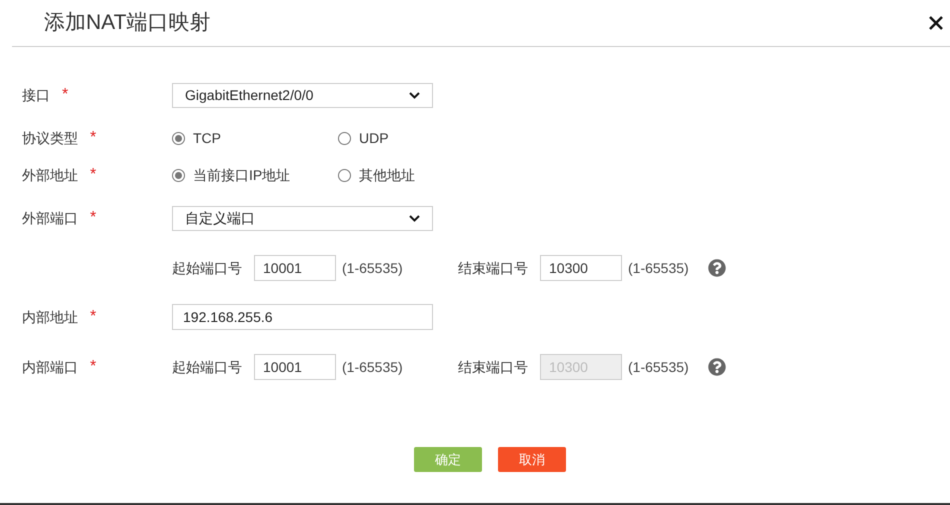 Image resolution: width=950 pixels, height=505 pixels. Describe the element at coordinates (302, 95) in the screenshot. I see `dropdown-select: GigabitEthernet2/0/0` at that location.